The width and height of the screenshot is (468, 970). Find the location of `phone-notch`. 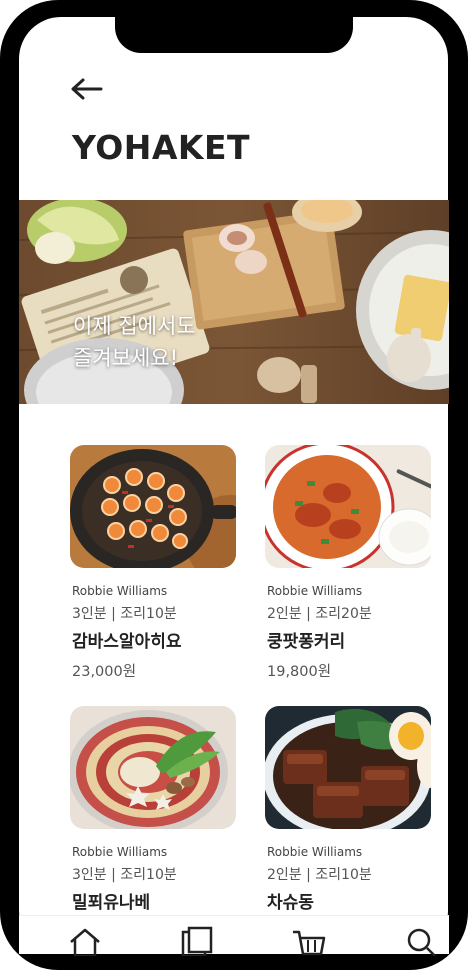

phone-notch is located at coordinates (234, 35).